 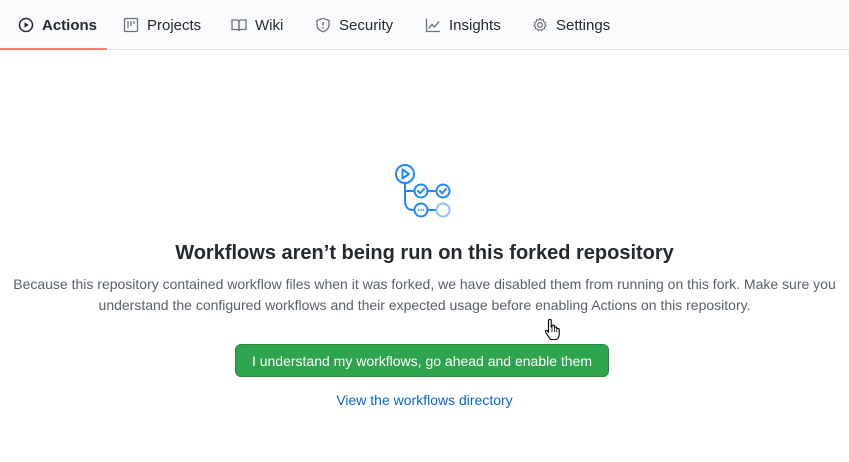 I want to click on tab-wiki: Wiki, so click(x=257, y=25).